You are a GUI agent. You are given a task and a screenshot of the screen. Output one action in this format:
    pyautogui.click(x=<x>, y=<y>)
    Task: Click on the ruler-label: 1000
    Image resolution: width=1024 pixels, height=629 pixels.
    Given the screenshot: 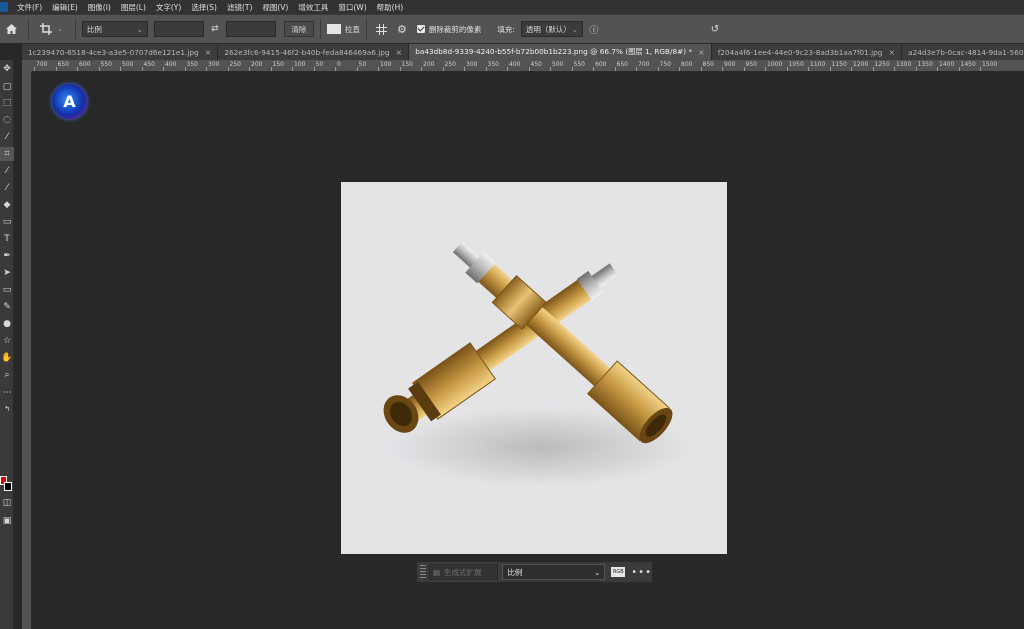 What is the action you would take?
    pyautogui.click(x=775, y=64)
    